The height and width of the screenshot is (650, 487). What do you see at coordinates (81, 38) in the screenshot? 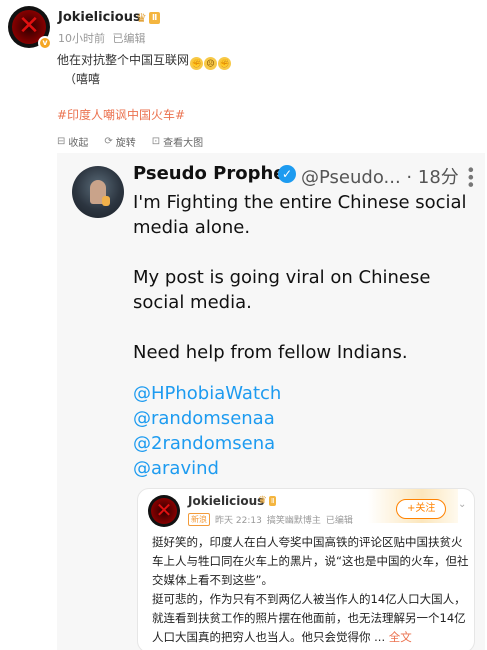
I see `post-time: 10小时前` at bounding box center [81, 38].